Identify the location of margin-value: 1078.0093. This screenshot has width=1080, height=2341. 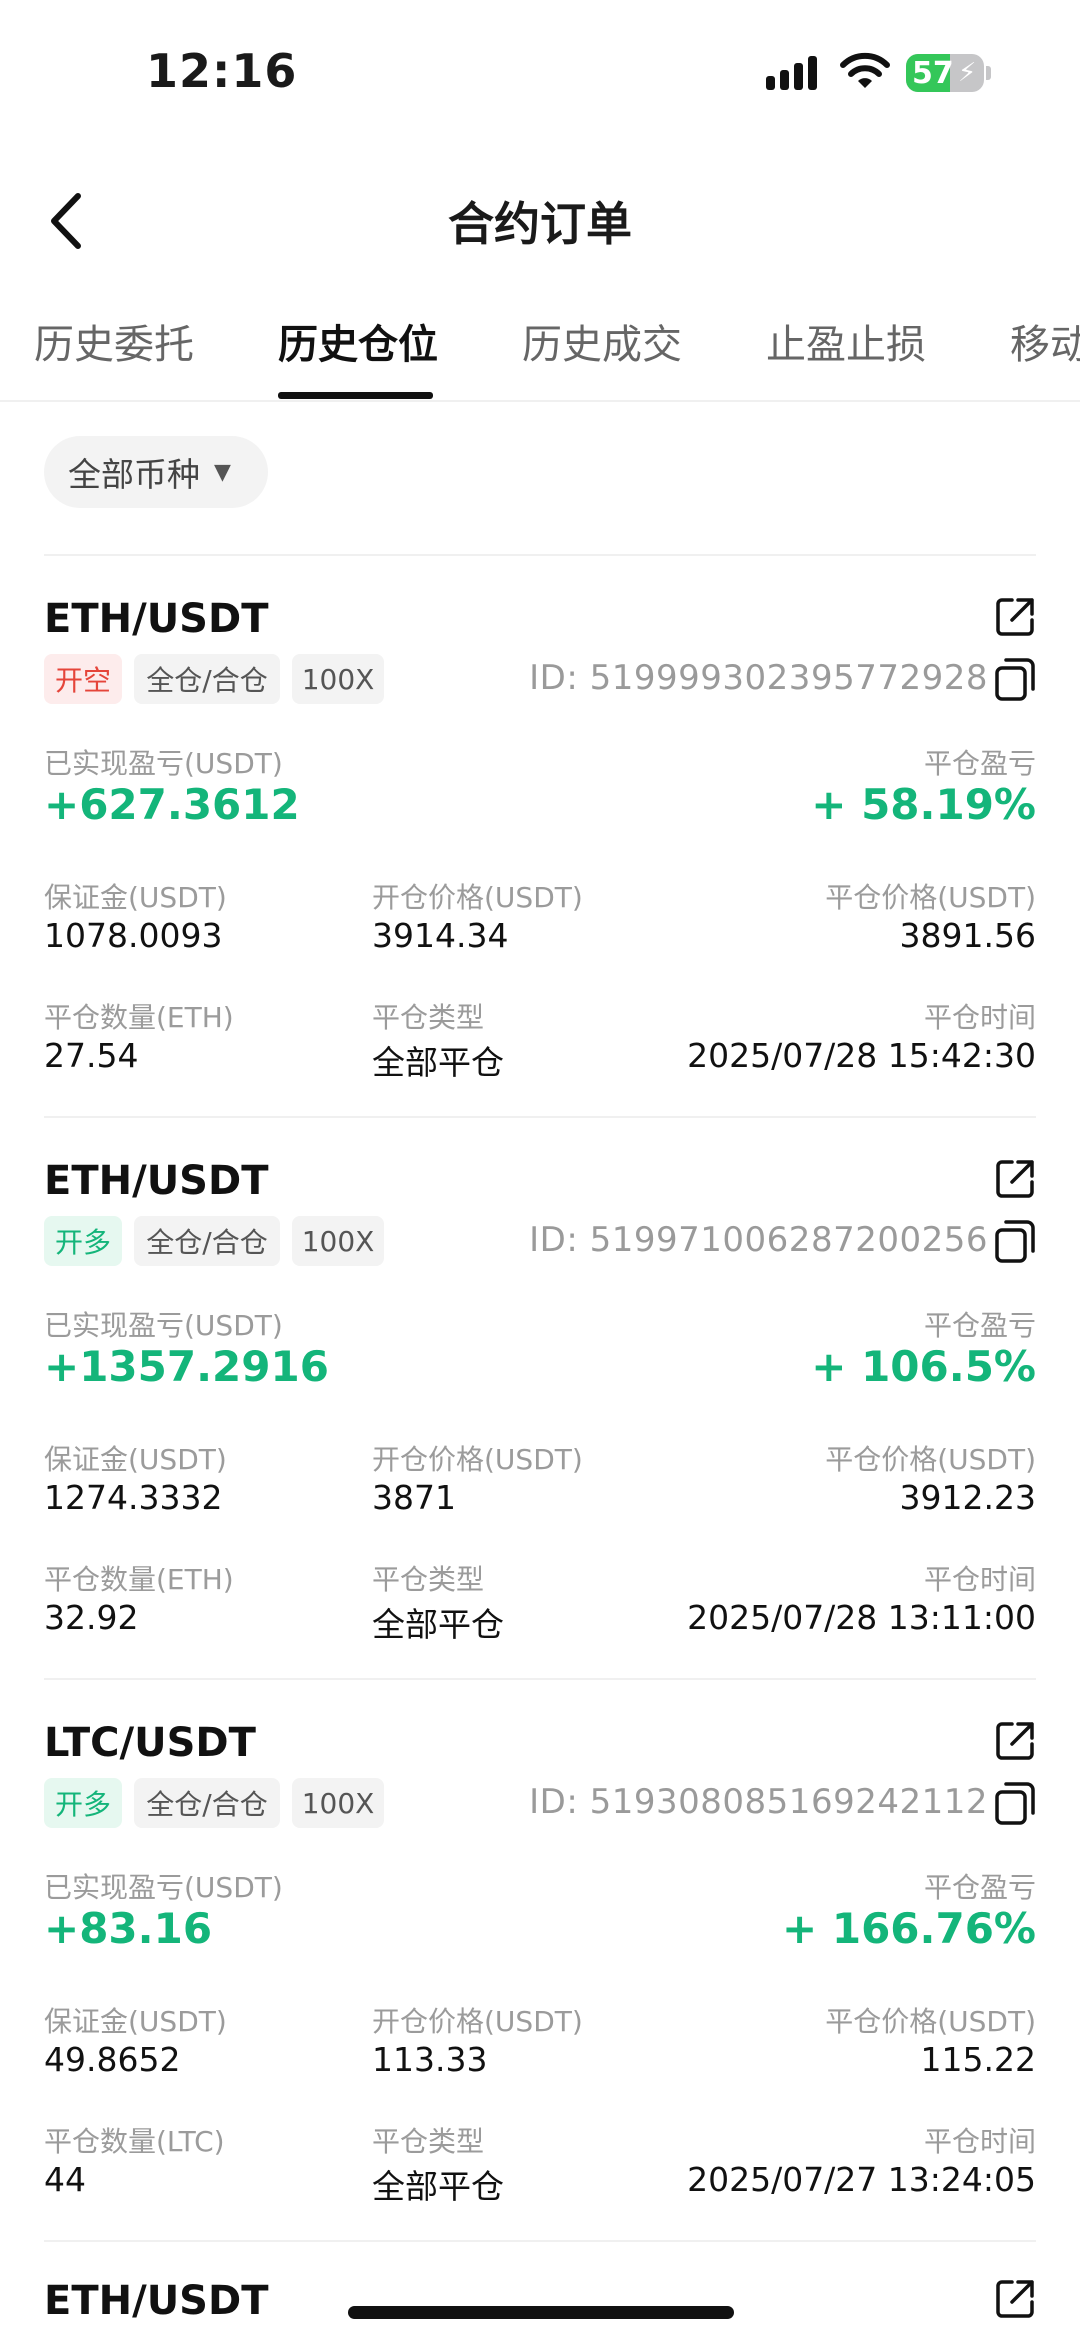
(133, 935).